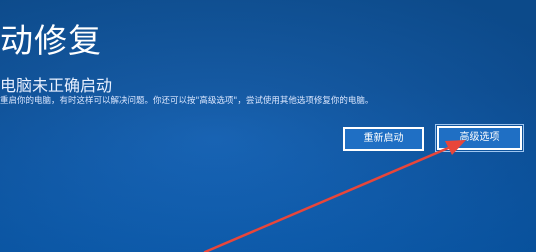 The width and height of the screenshot is (536, 252). I want to click on page-subtitle: 电脑未正确启动, so click(56, 85).